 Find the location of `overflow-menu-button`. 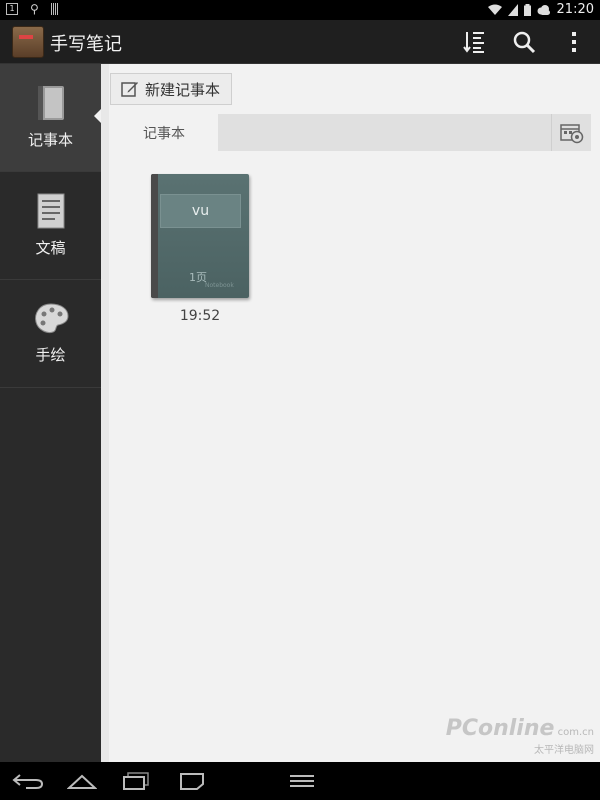

overflow-menu-button is located at coordinates (574, 42).